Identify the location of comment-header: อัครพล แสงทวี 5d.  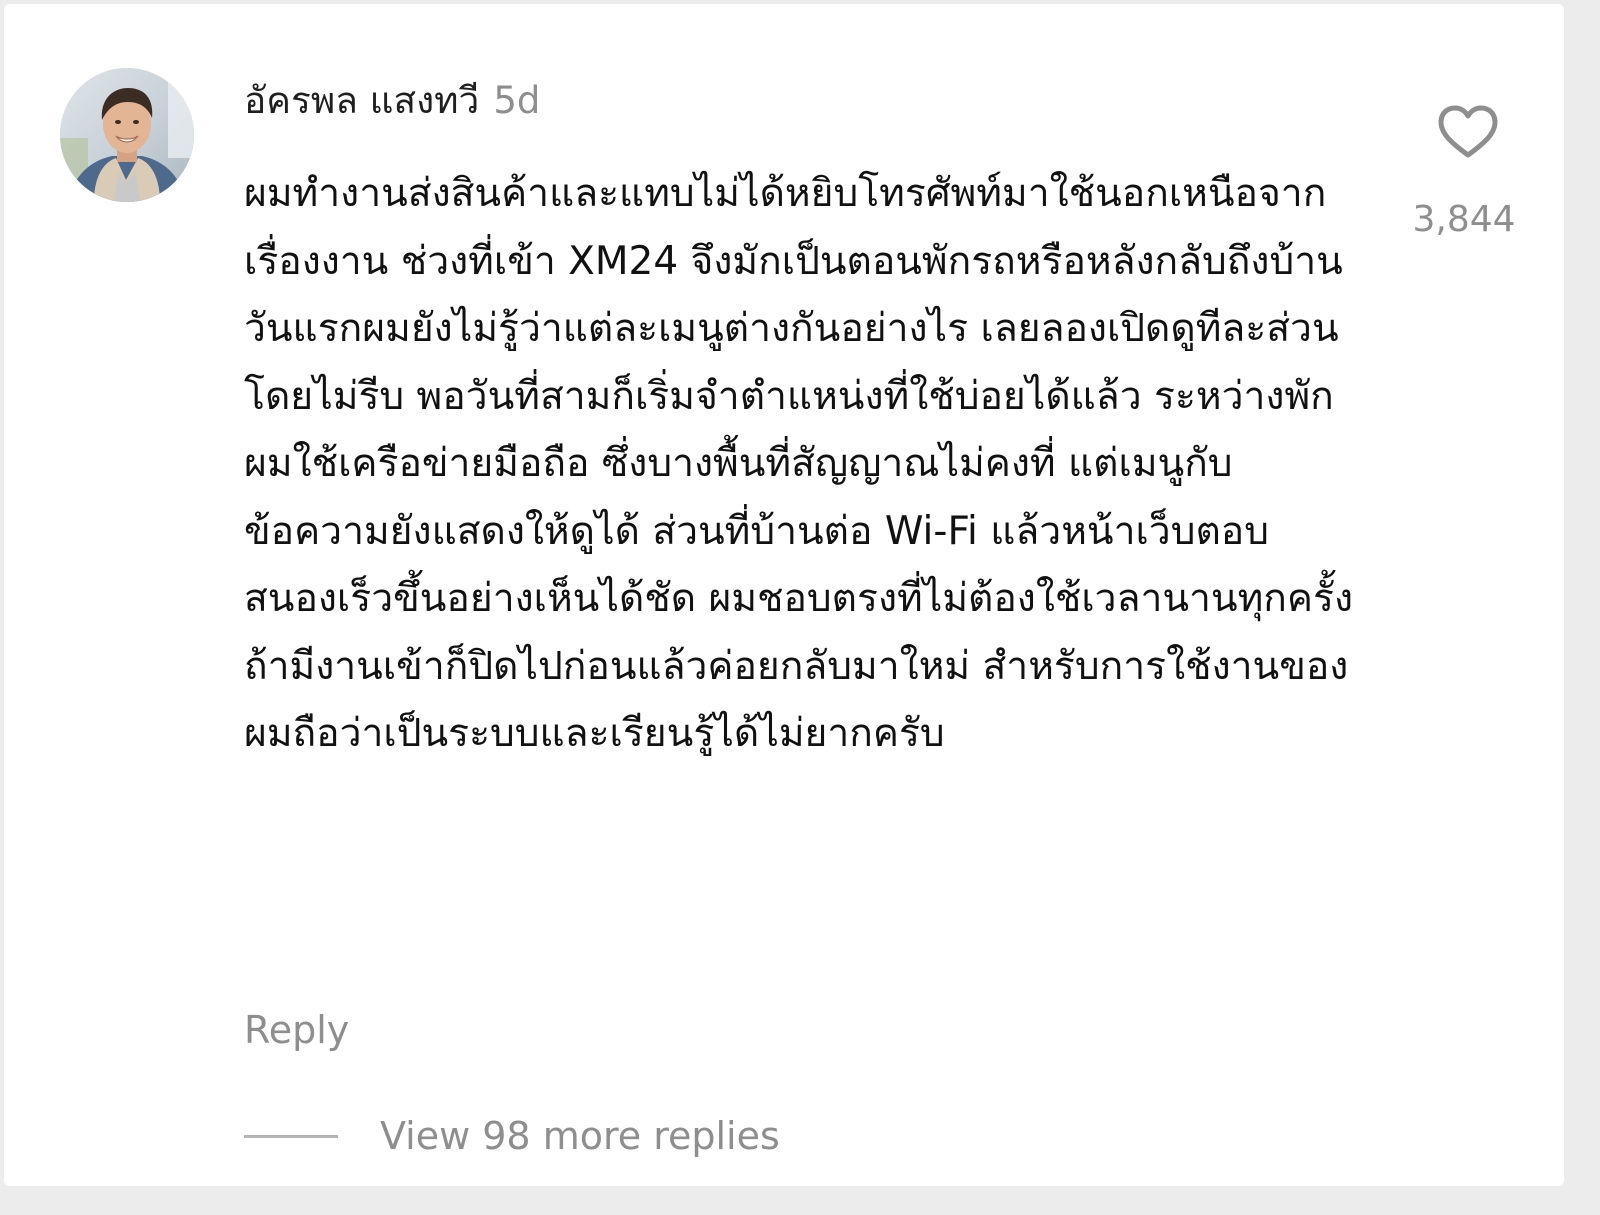
(392, 101).